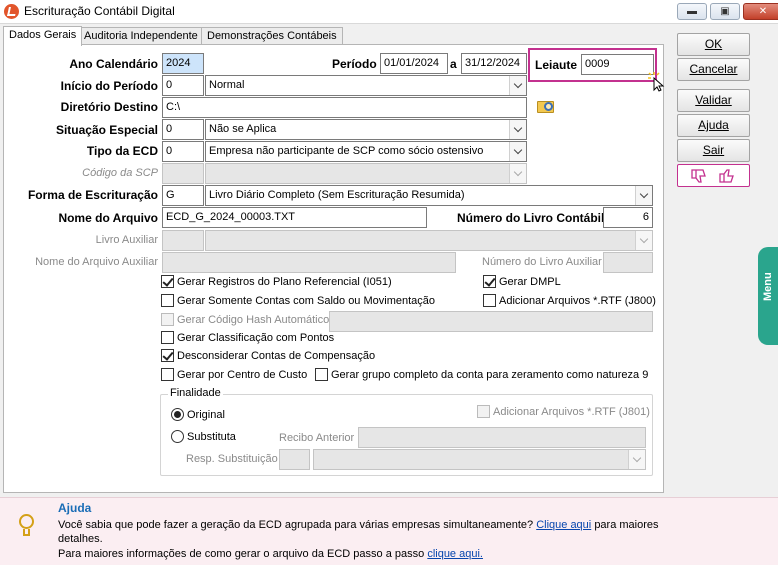 The height and width of the screenshot is (565, 778). I want to click on sair-button: Sair, so click(713, 150).